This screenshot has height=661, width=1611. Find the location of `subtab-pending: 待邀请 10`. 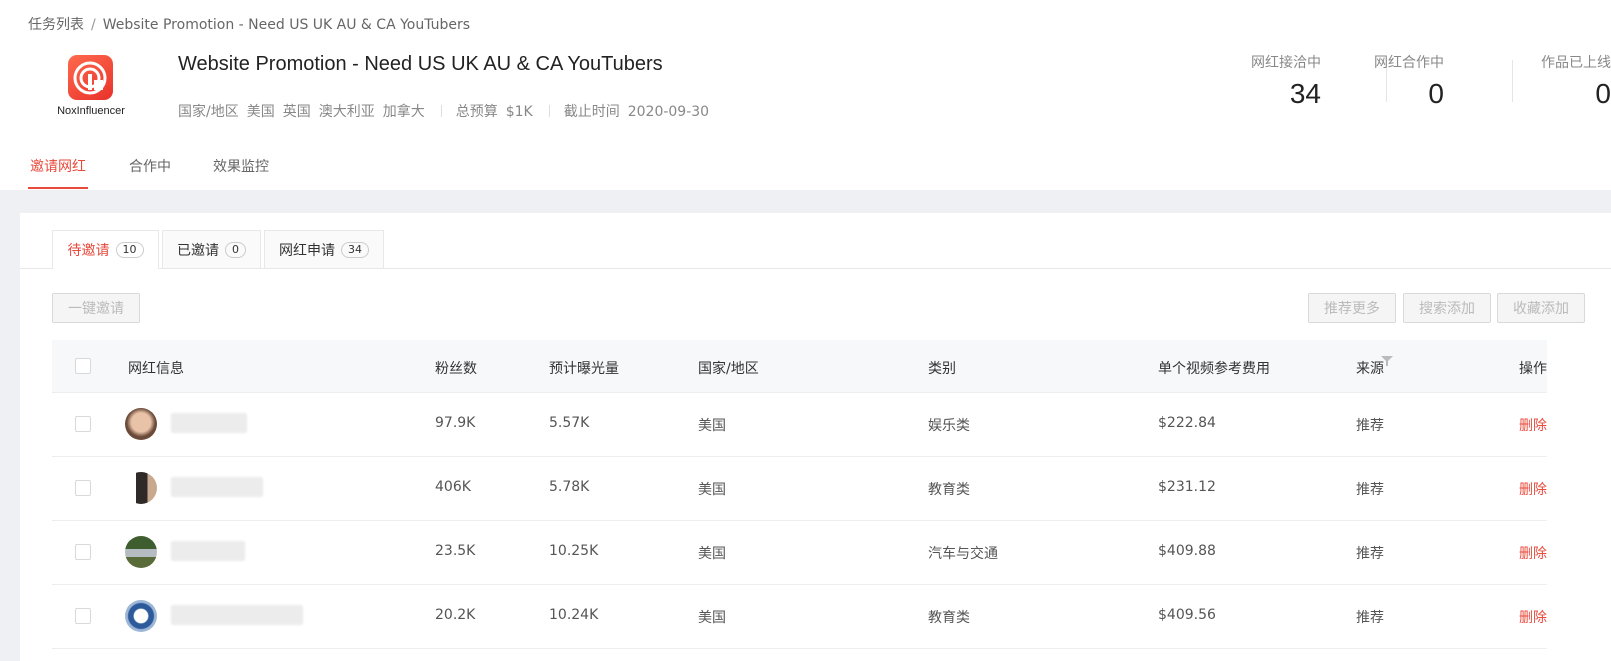

subtab-pending: 待邀请 10 is located at coordinates (105, 249).